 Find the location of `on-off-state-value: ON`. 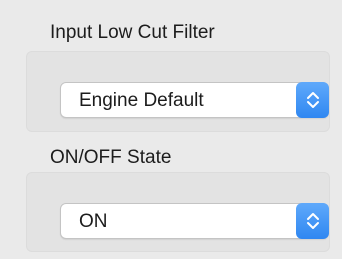

on-off-state-value: ON is located at coordinates (93, 221).